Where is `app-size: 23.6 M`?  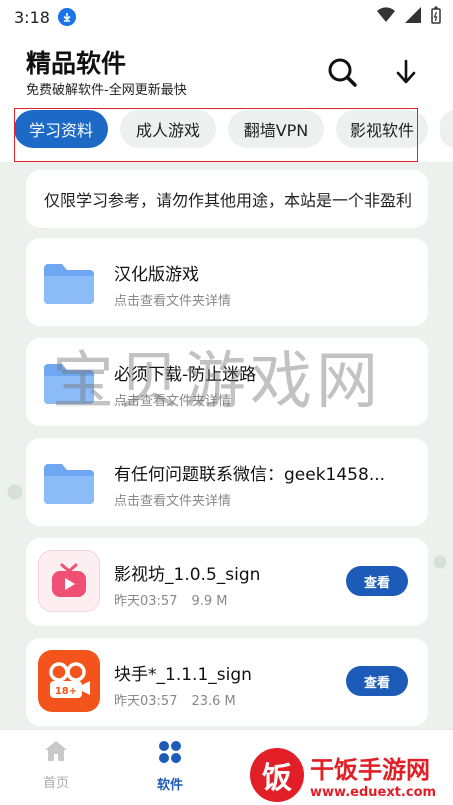
app-size: 23.6 M is located at coordinates (213, 701).